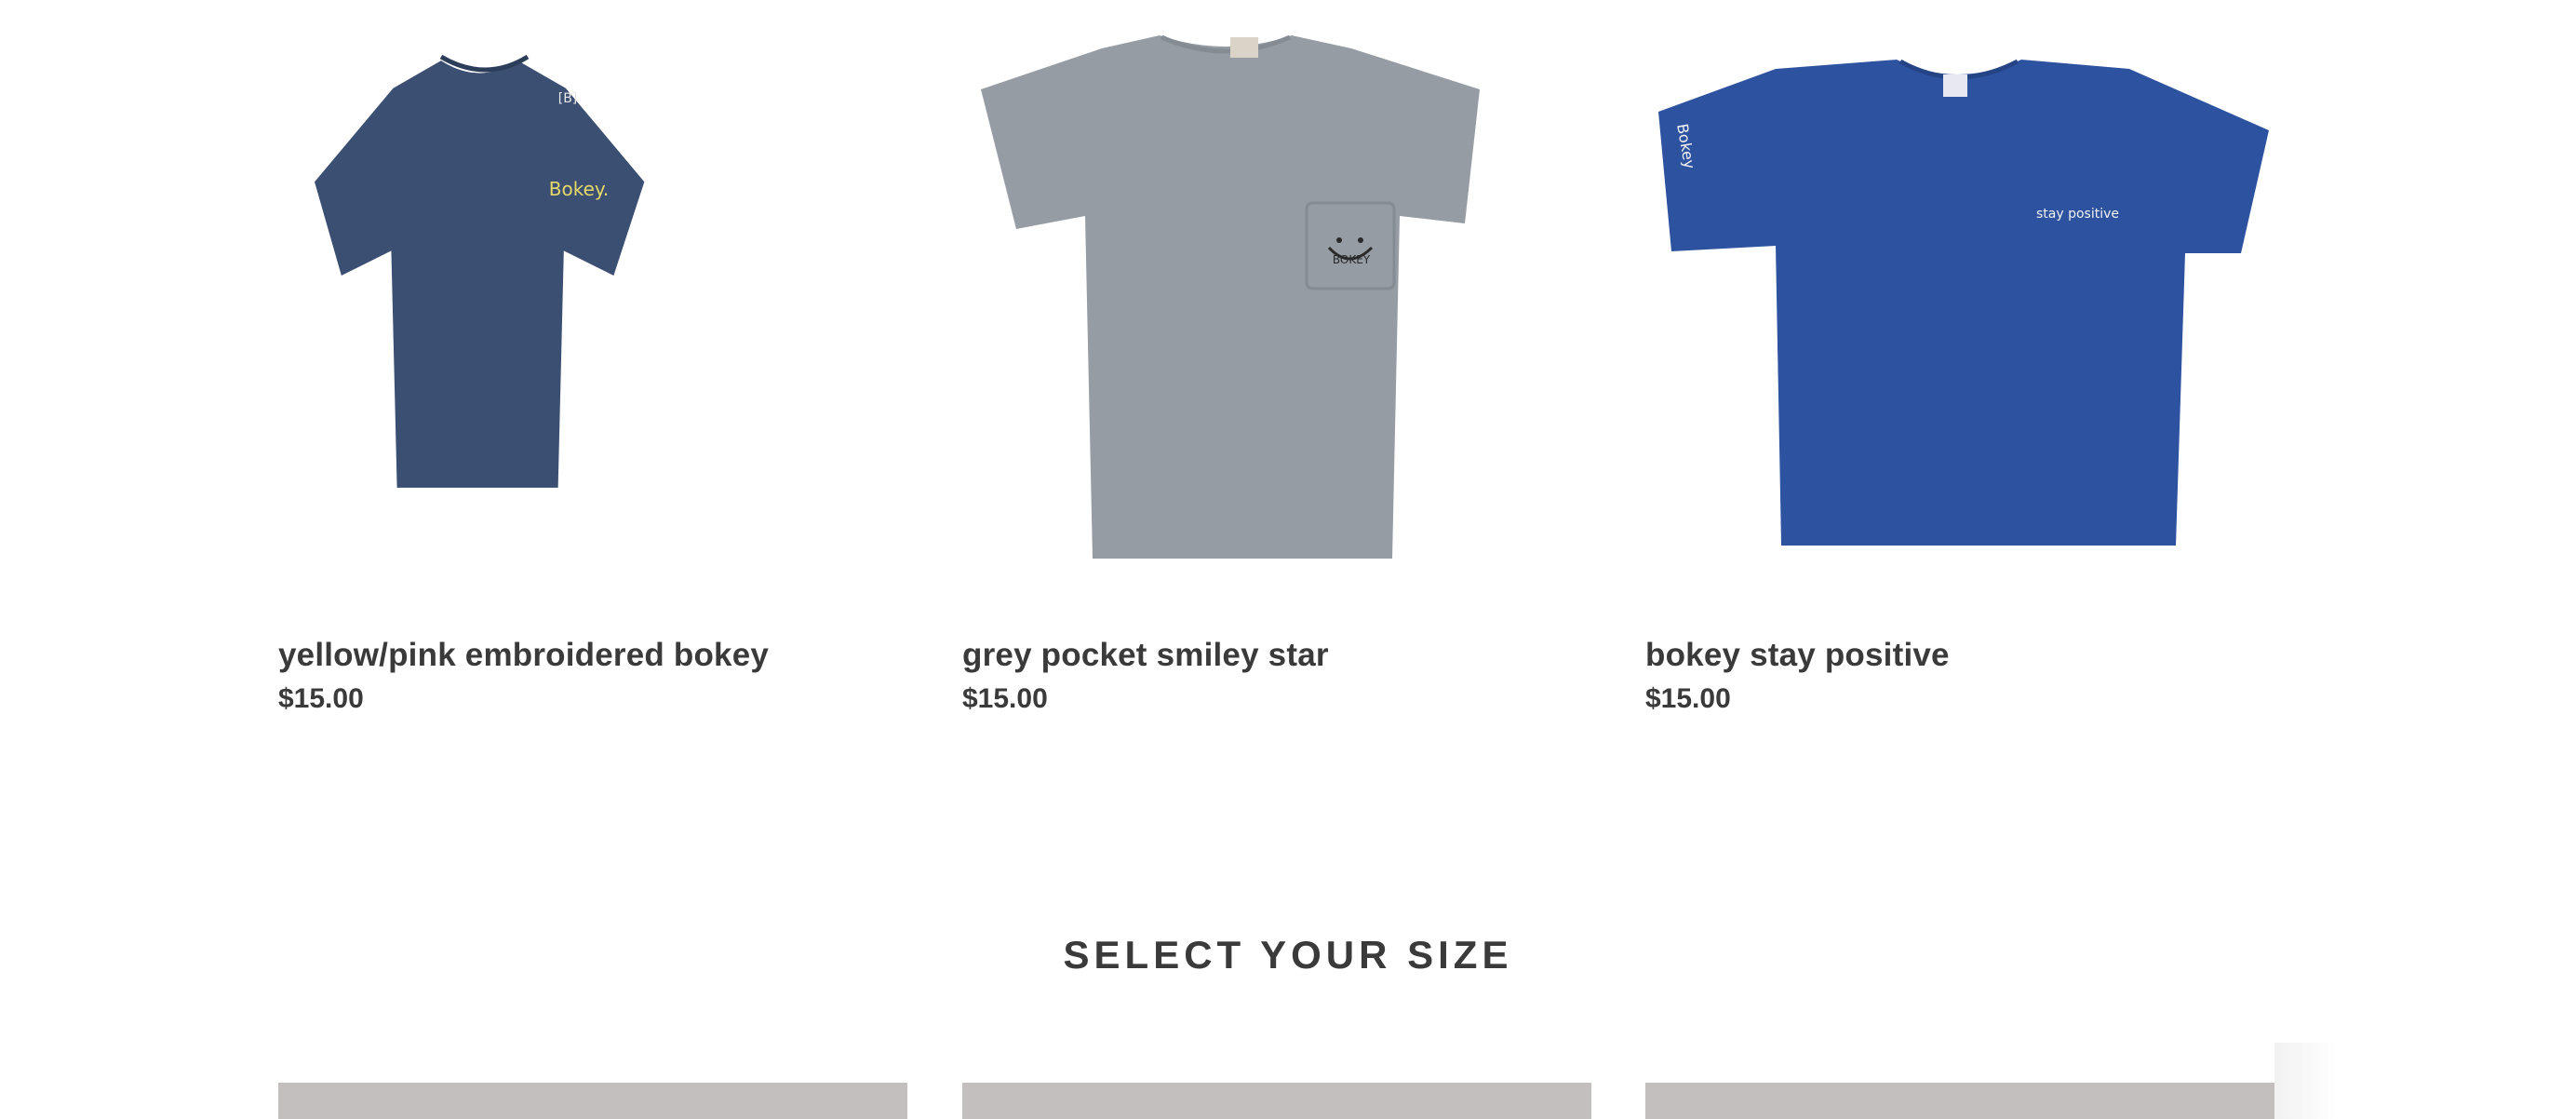  What do you see at coordinates (2077, 214) in the screenshot?
I see `print-text: stay positive` at bounding box center [2077, 214].